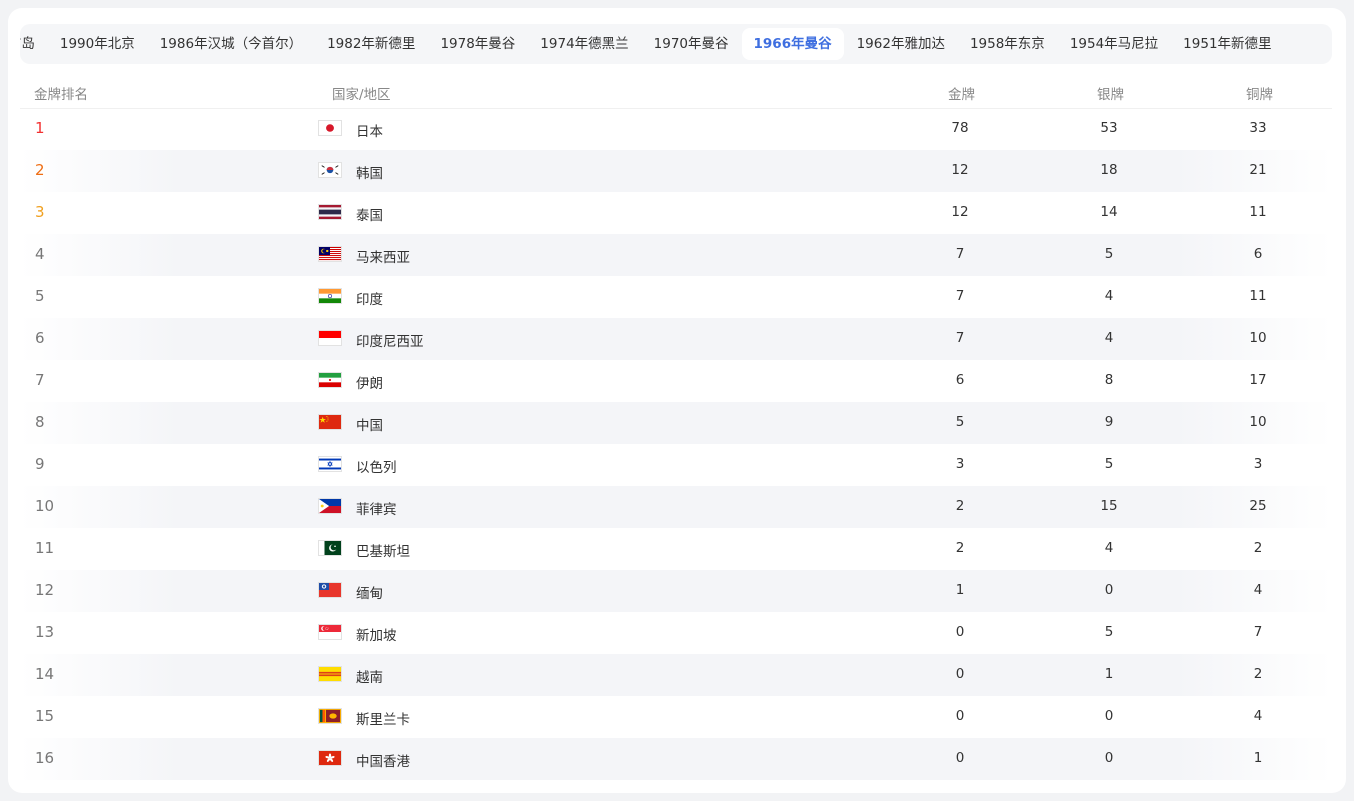  I want to click on tab-3: 1982年新德里, so click(371, 44).